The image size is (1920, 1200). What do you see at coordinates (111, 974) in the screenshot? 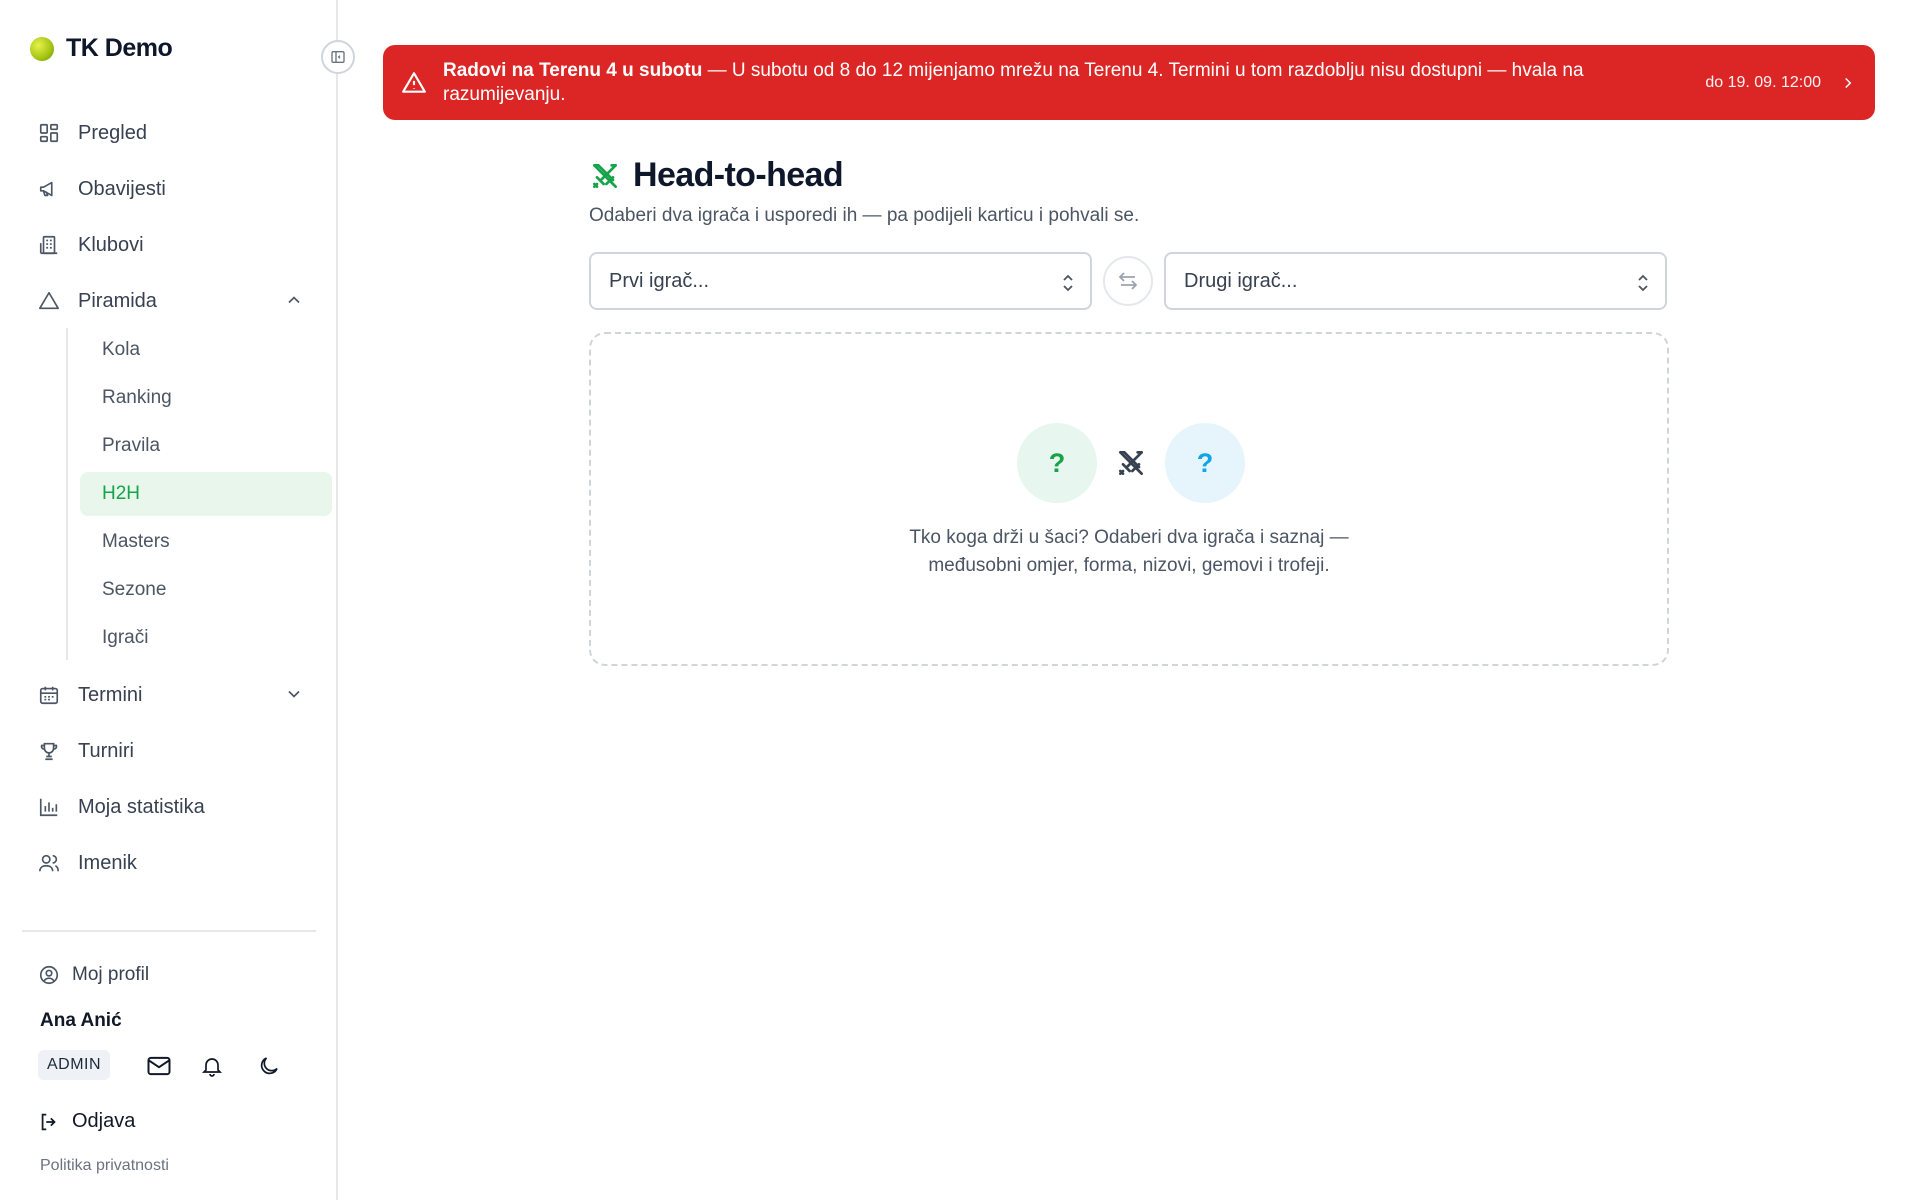
I see `my-profile-label: Moj profil` at bounding box center [111, 974].